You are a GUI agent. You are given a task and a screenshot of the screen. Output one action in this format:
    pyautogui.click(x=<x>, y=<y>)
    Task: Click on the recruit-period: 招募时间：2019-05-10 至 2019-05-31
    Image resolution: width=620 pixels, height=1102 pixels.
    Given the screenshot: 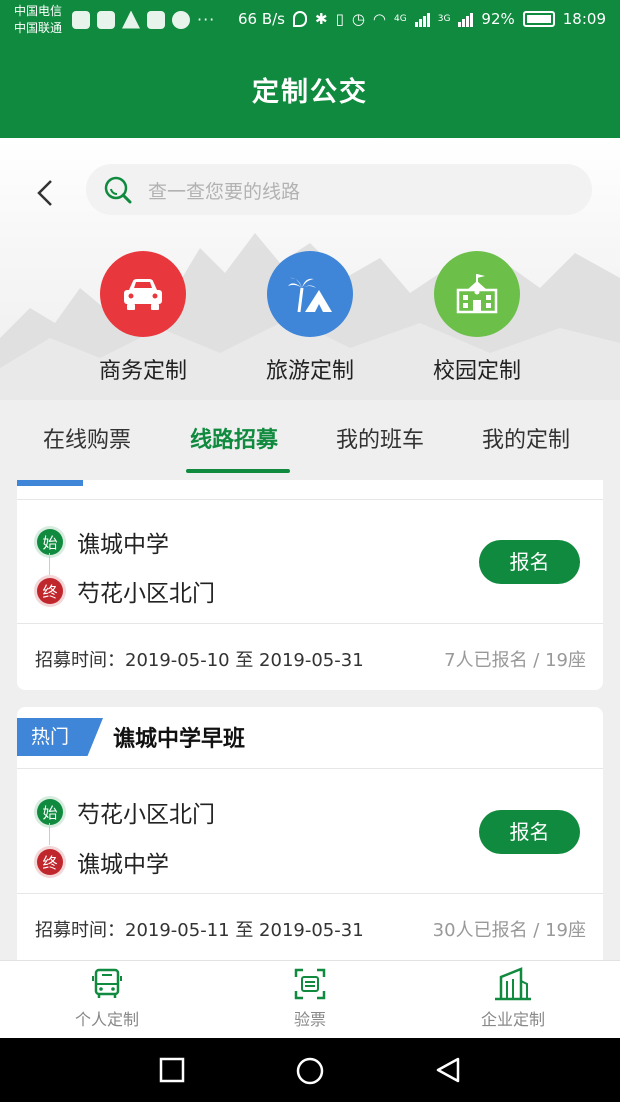 What is the action you would take?
    pyautogui.click(x=199, y=660)
    